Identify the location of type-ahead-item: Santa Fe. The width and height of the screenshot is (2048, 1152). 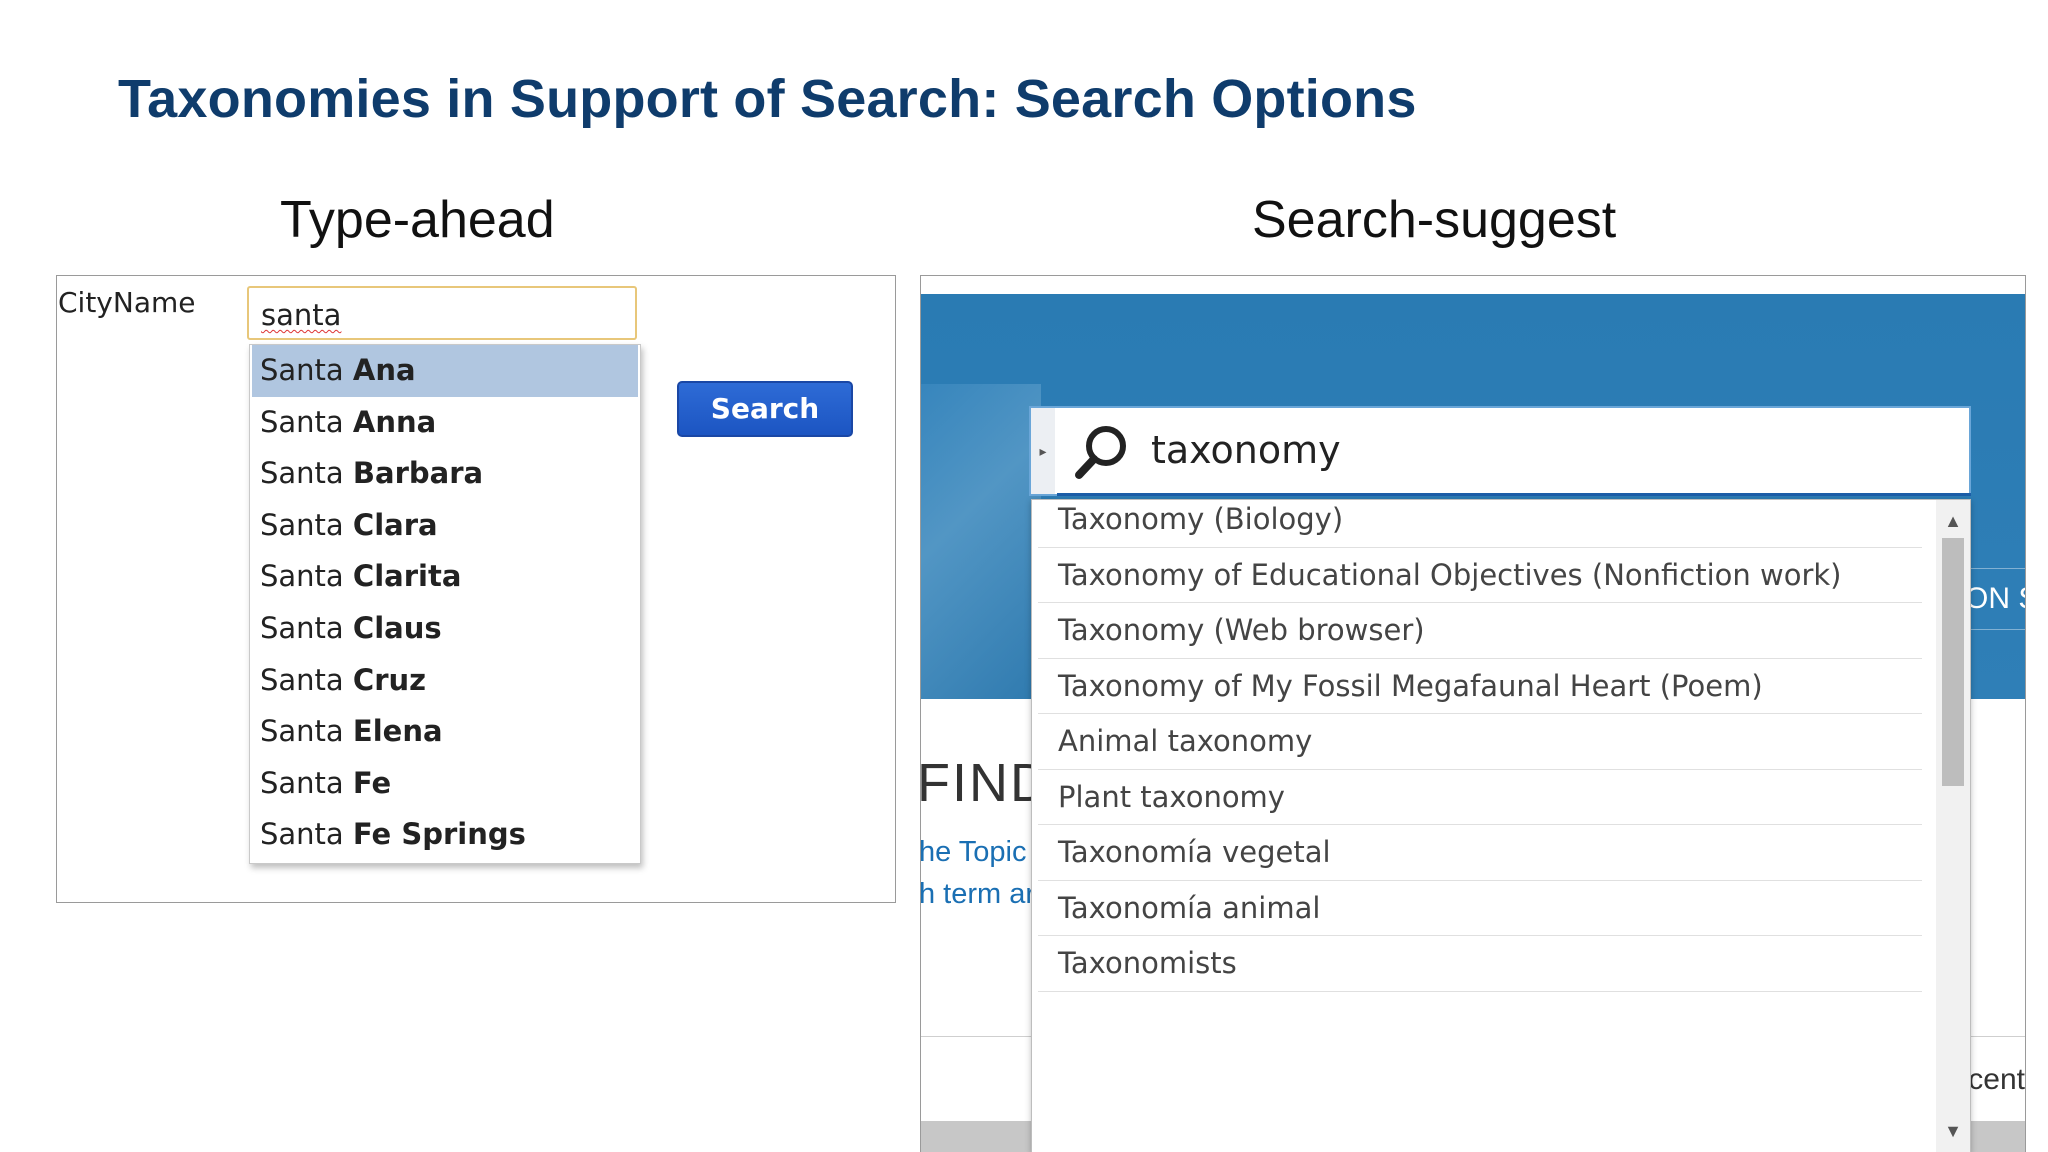
(445, 784).